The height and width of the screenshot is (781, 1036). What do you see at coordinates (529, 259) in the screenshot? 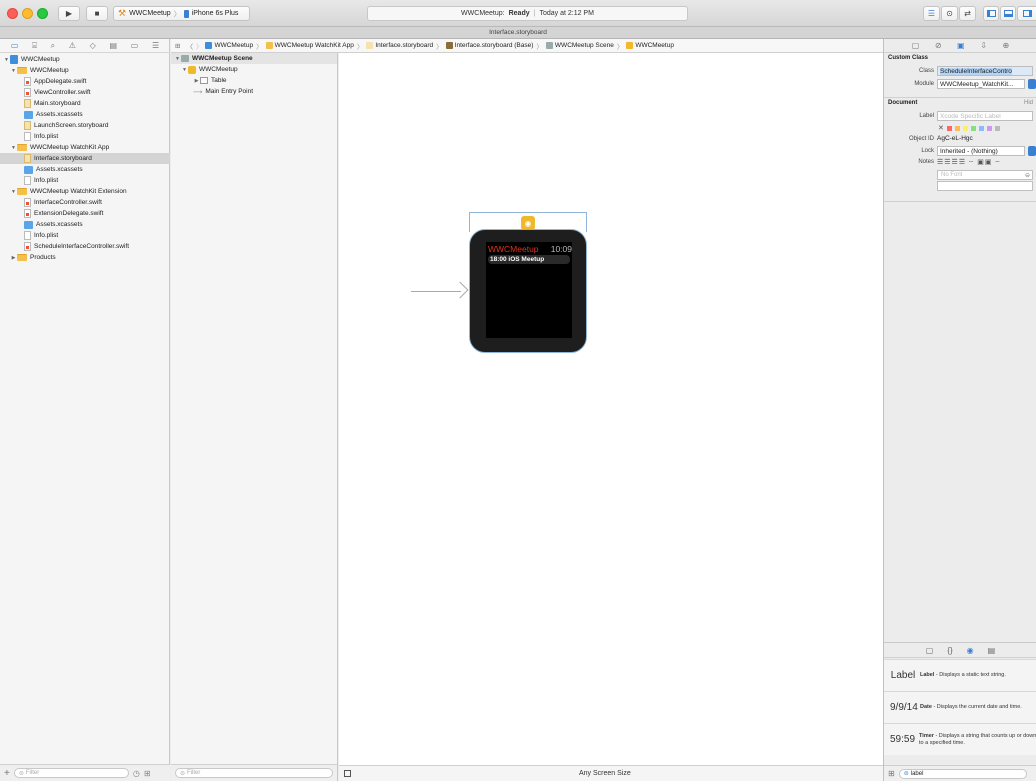
I see `watch-table-row: 18:00 iOS Meetup` at bounding box center [529, 259].